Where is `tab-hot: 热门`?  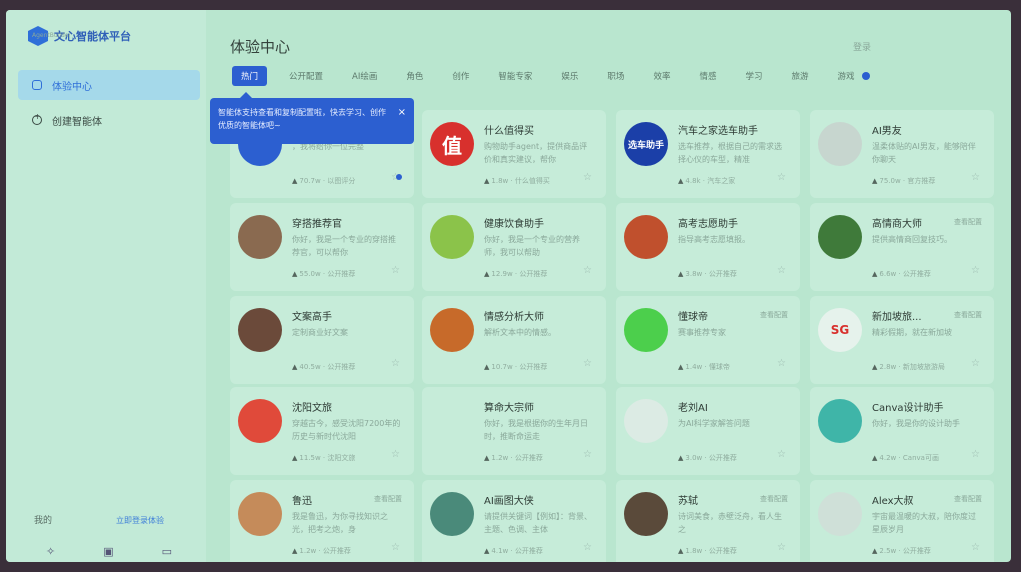
tab-hot: 热门 is located at coordinates (250, 76).